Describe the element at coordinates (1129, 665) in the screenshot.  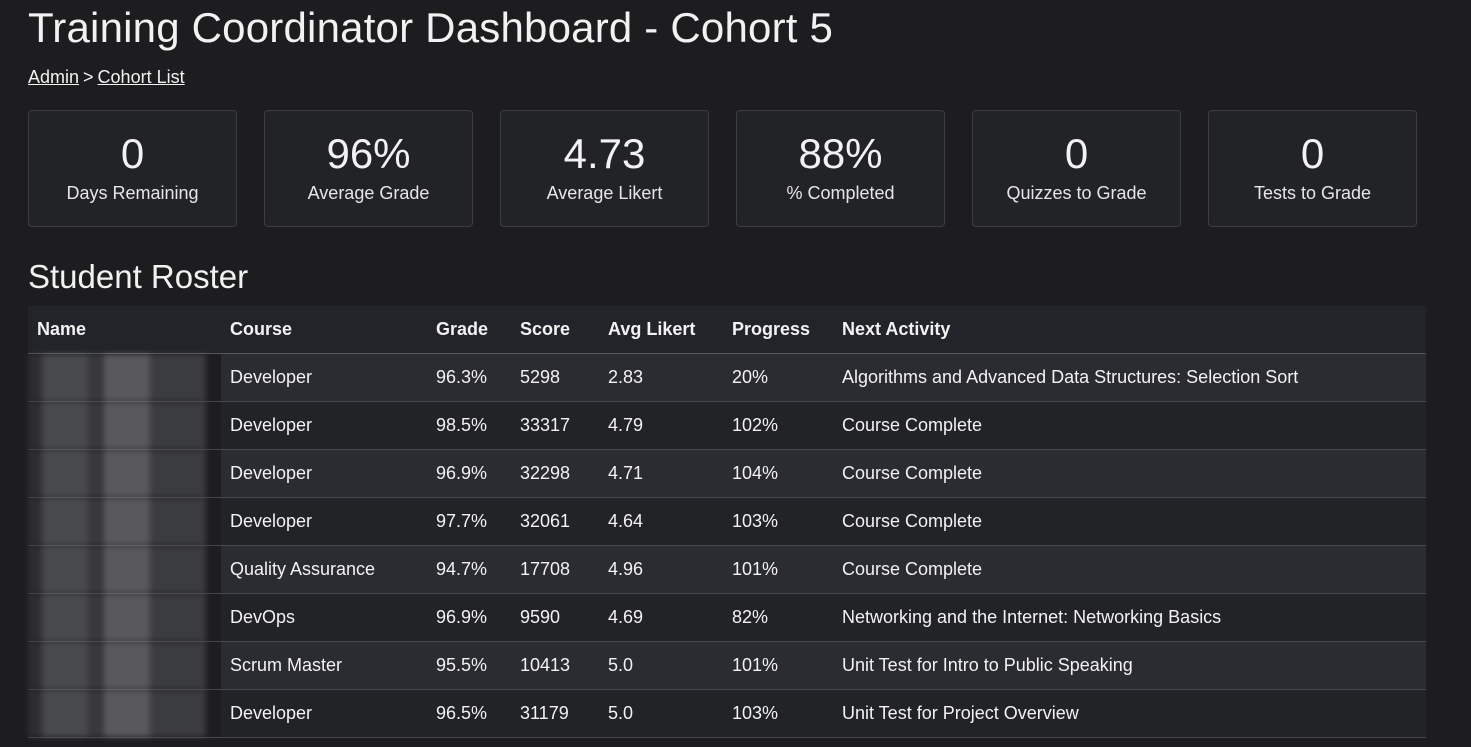
I see `next-activity-cell: Unit Test for Intro to Public Speaking` at that location.